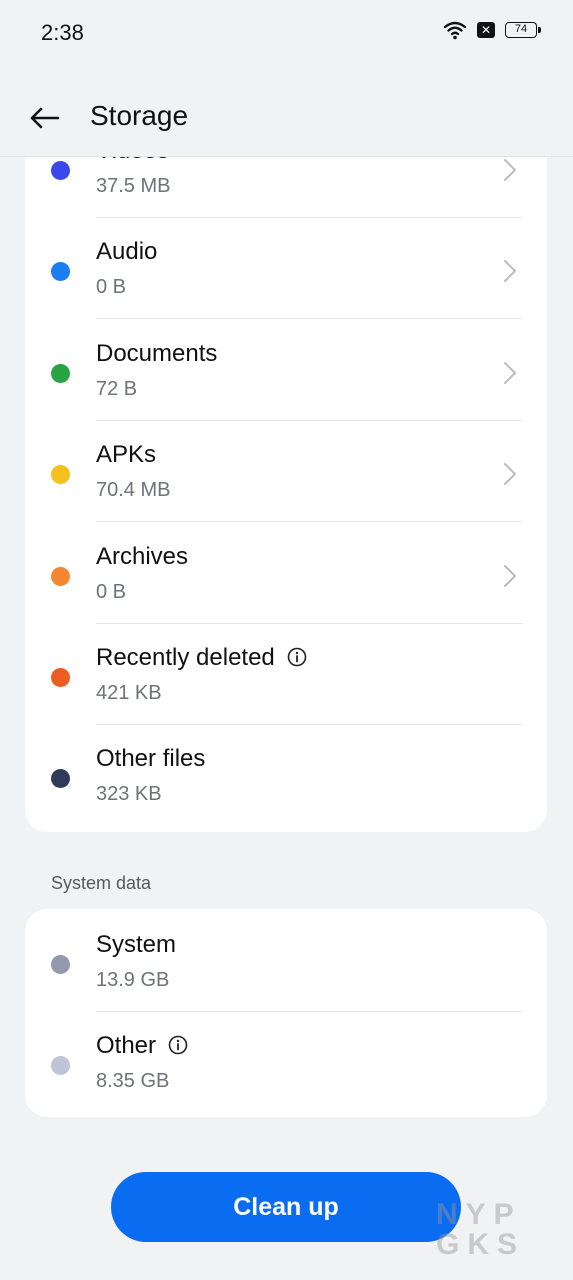 This screenshot has width=573, height=1280. I want to click on category-size: 37.5 MB, so click(133, 186).